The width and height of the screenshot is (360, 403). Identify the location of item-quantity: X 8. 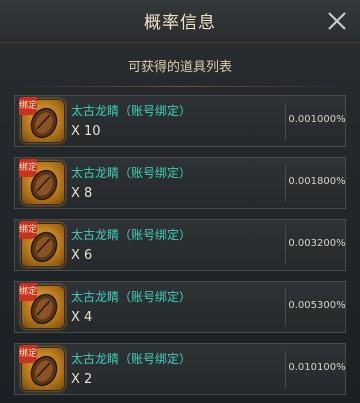
(82, 193).